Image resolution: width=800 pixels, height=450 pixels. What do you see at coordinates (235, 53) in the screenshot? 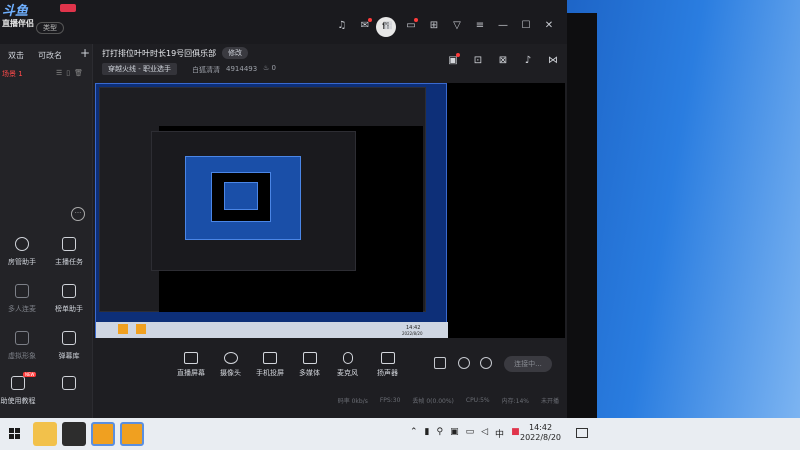
I see `edit-title-button: 修改` at bounding box center [235, 53].